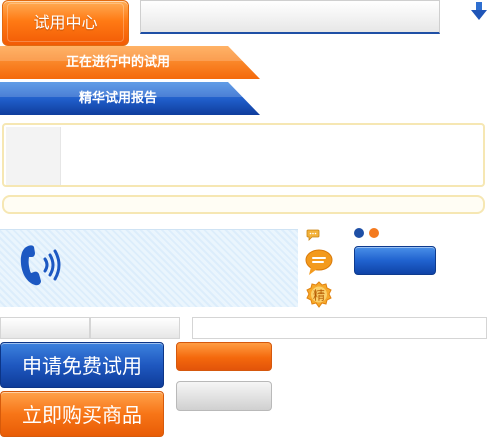  What do you see at coordinates (33, 156) in the screenshot?
I see `panel-thumbnail` at bounding box center [33, 156].